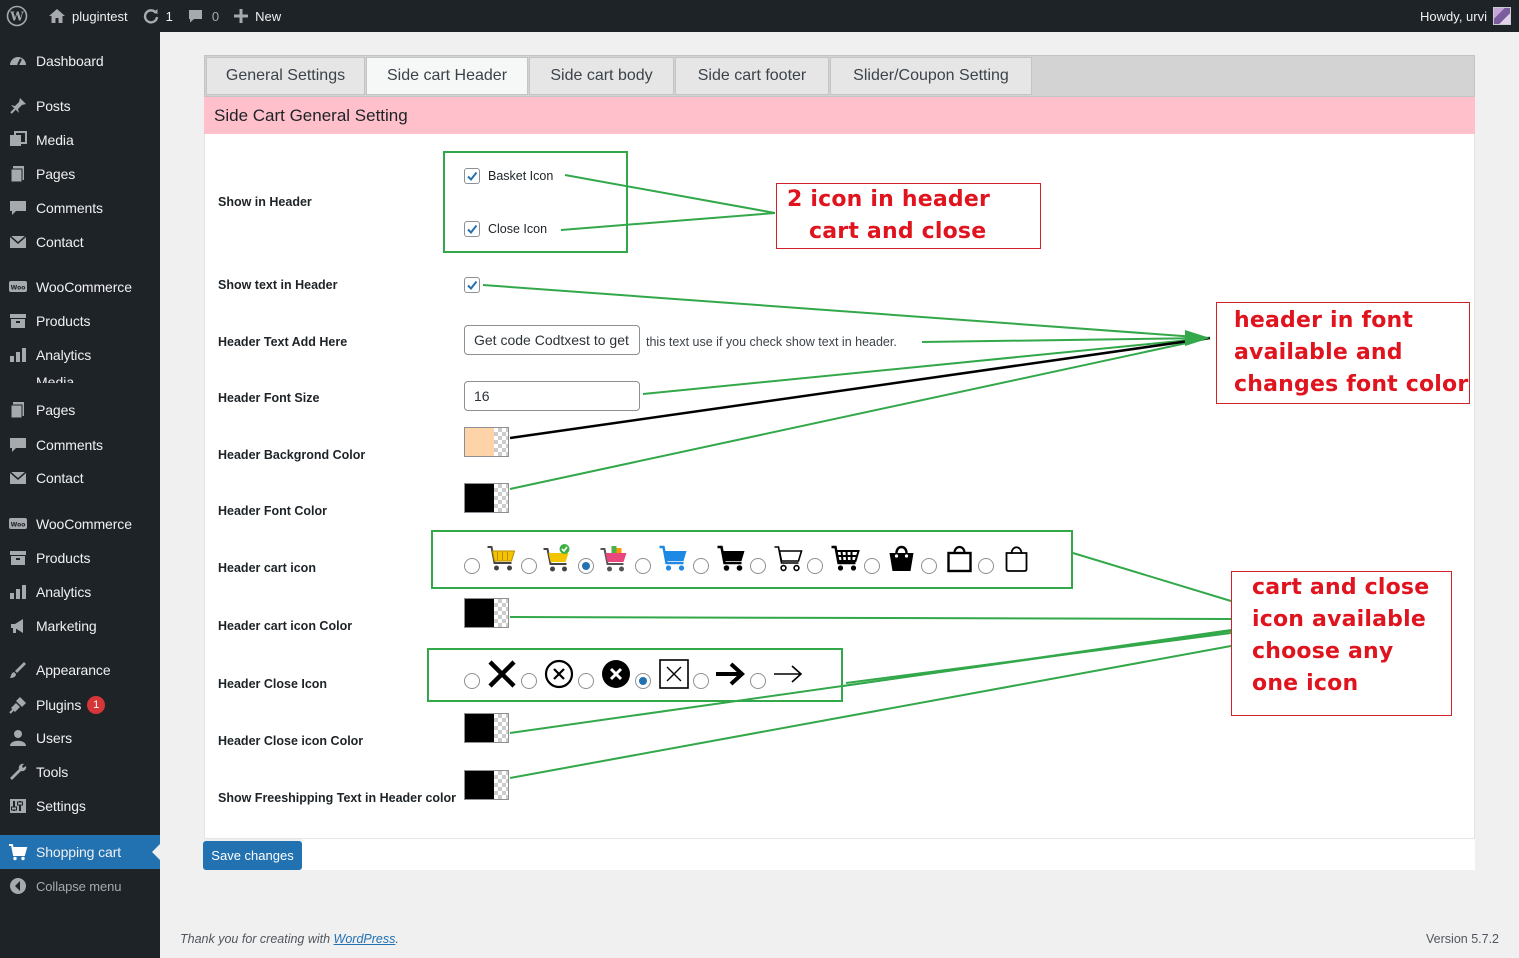 The width and height of the screenshot is (1519, 958). I want to click on wordpress-logo-icon: W, so click(17, 16).